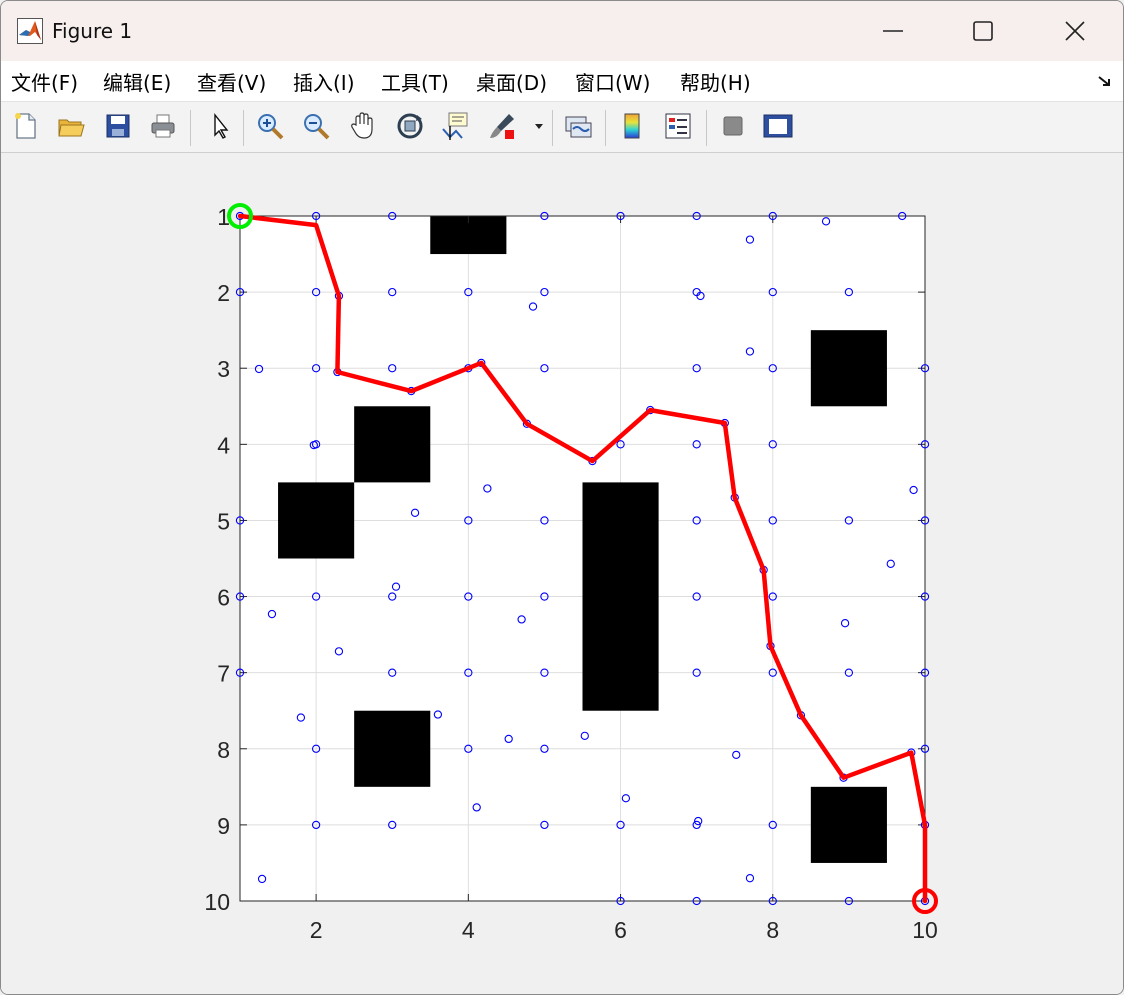 The height and width of the screenshot is (995, 1124). What do you see at coordinates (223, 750) in the screenshot?
I see `y-tick-label: 8` at bounding box center [223, 750].